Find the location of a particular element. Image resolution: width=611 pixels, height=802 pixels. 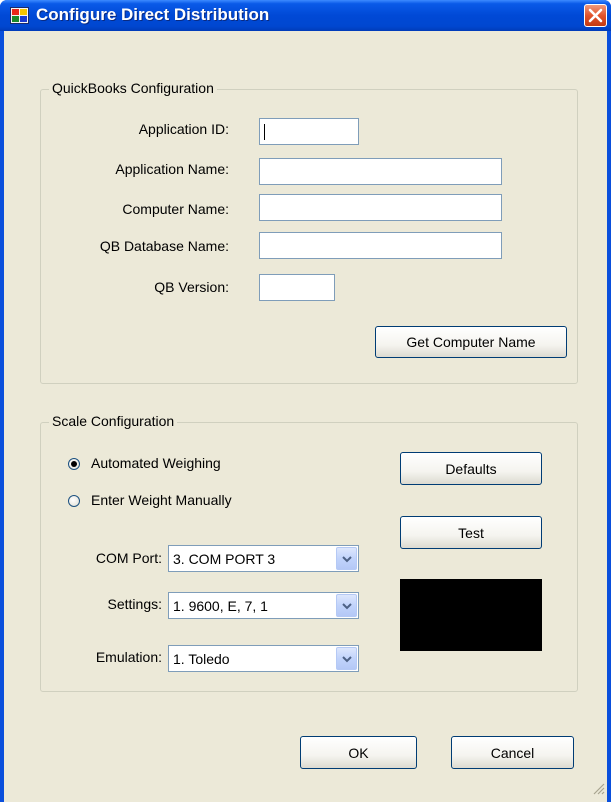

title-bar: Configure Direct Distribution is located at coordinates (305, 15).